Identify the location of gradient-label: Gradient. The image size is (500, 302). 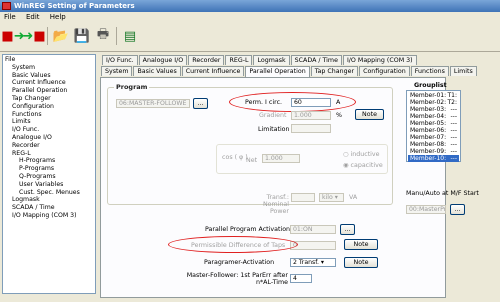
(273, 115).